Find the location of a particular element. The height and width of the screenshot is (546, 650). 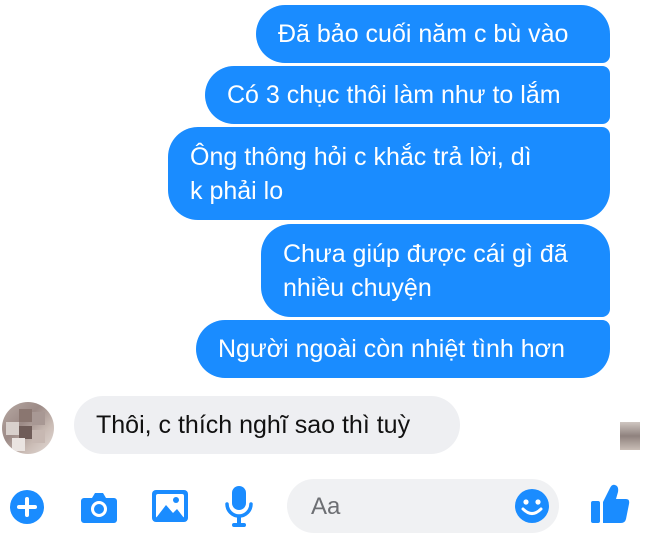

plus-icon is located at coordinates (27, 507).